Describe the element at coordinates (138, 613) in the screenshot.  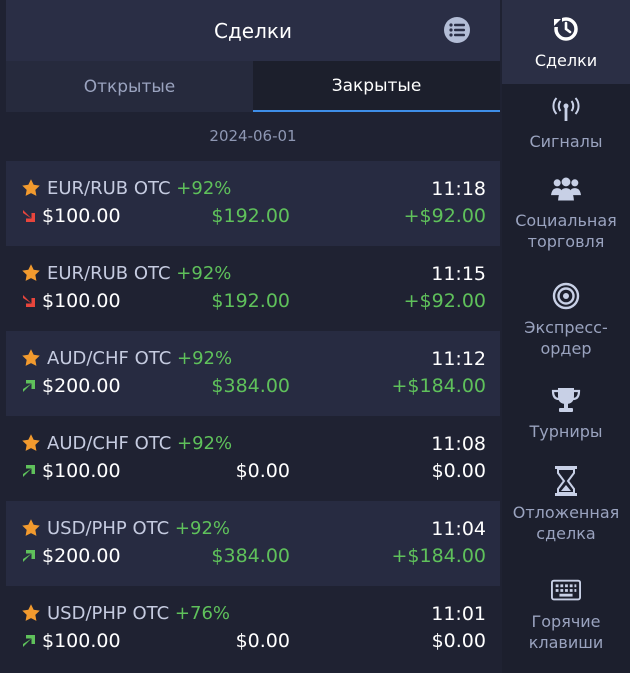
I see `deal-asset: USD/PHP OTC +76%` at that location.